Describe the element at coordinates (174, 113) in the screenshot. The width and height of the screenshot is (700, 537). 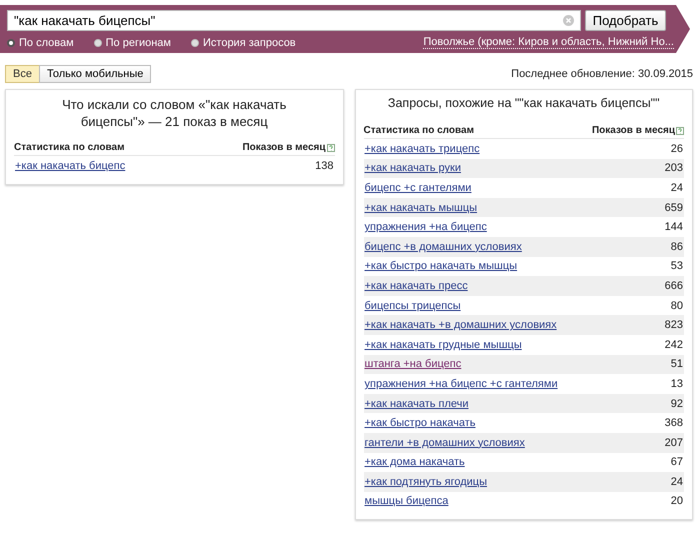
I see `panel-title: Что искали со словом «"как накачать бицепсы"» — 21 показ в месяц` at that location.